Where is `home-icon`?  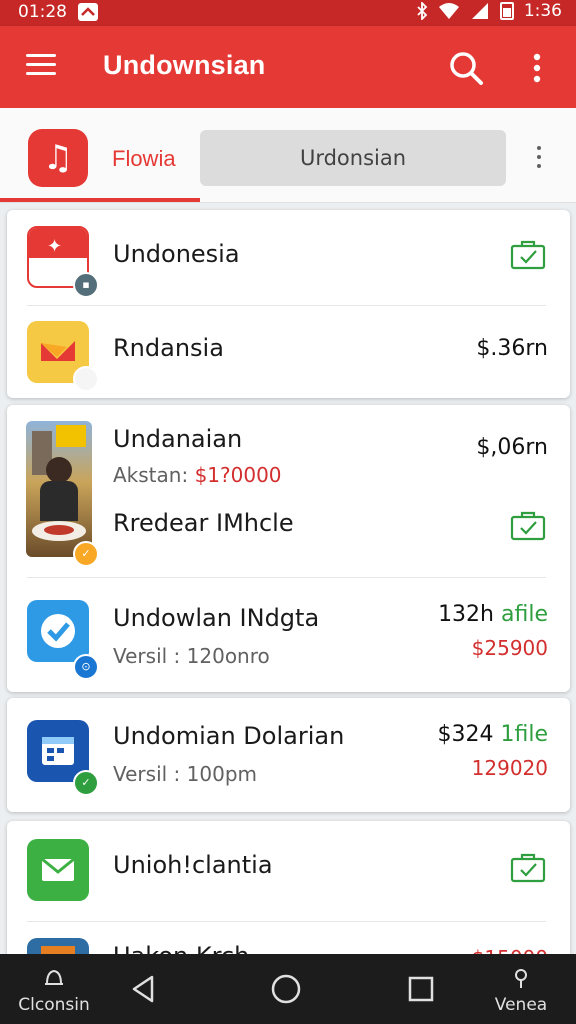 home-icon is located at coordinates (286, 989).